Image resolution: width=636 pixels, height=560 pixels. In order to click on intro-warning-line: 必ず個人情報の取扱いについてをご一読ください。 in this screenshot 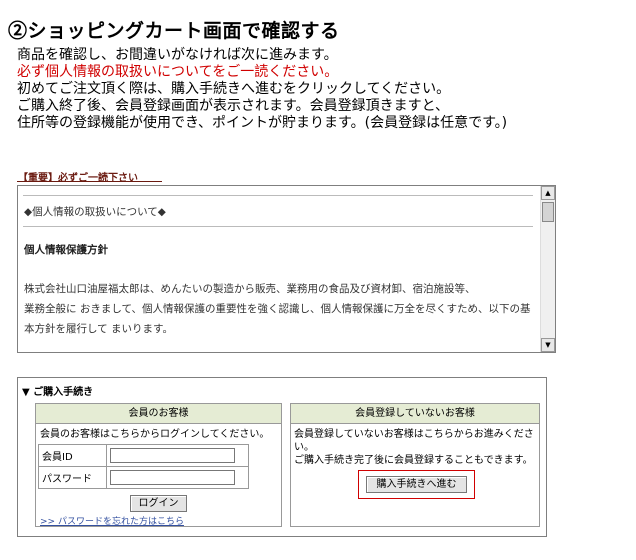, I will do `click(178, 72)`.